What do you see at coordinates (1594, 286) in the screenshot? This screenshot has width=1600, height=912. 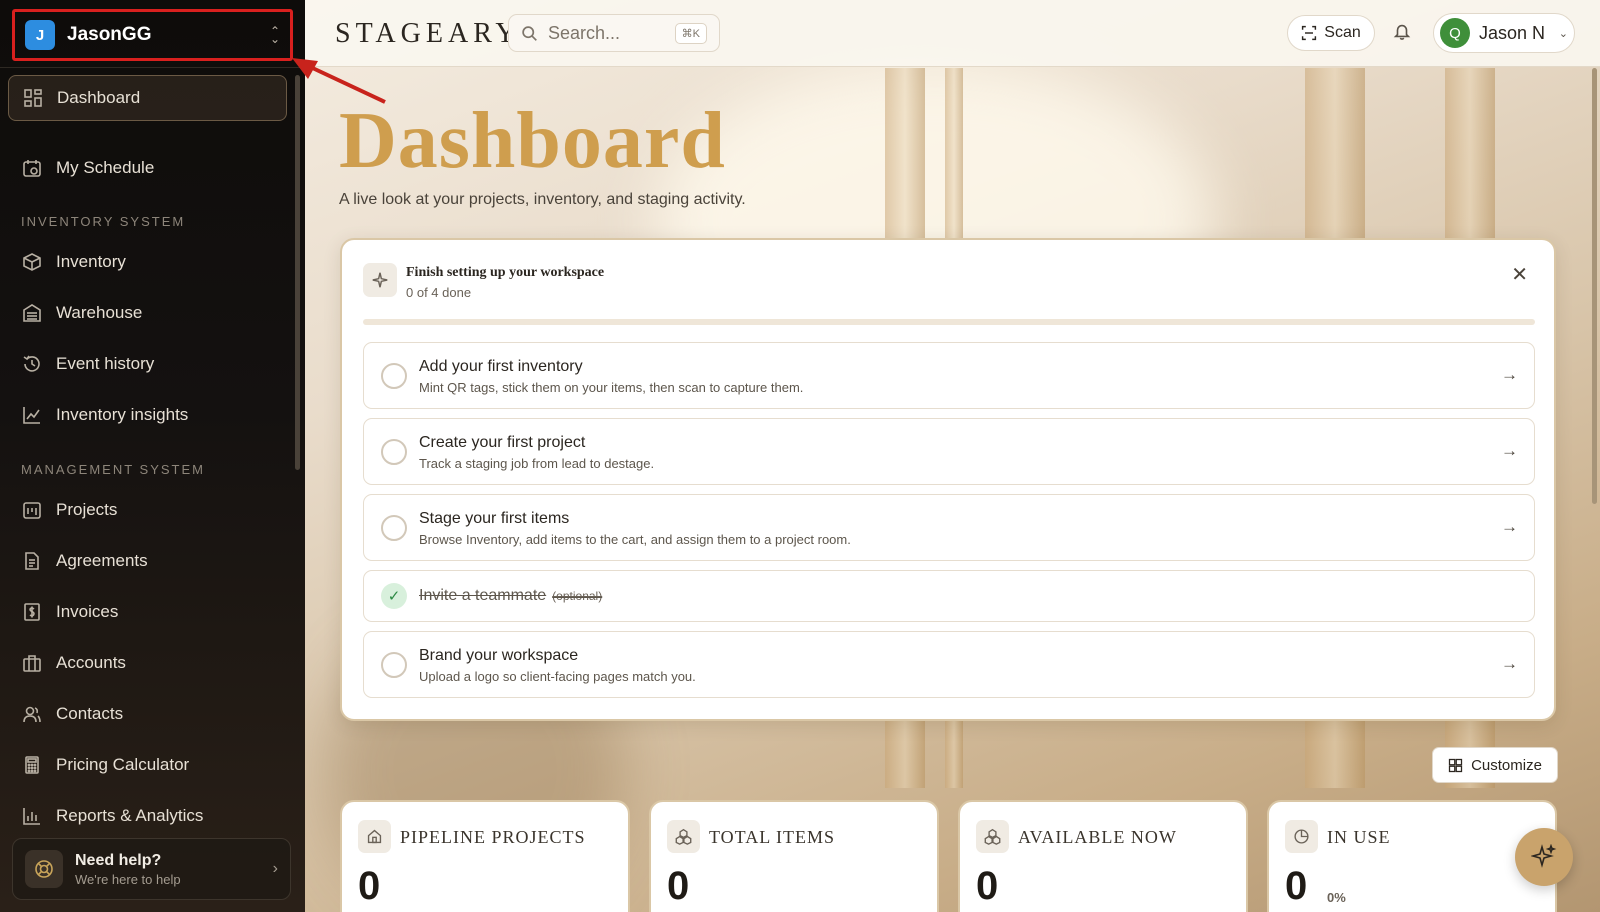 I see `main-scrollbar` at bounding box center [1594, 286].